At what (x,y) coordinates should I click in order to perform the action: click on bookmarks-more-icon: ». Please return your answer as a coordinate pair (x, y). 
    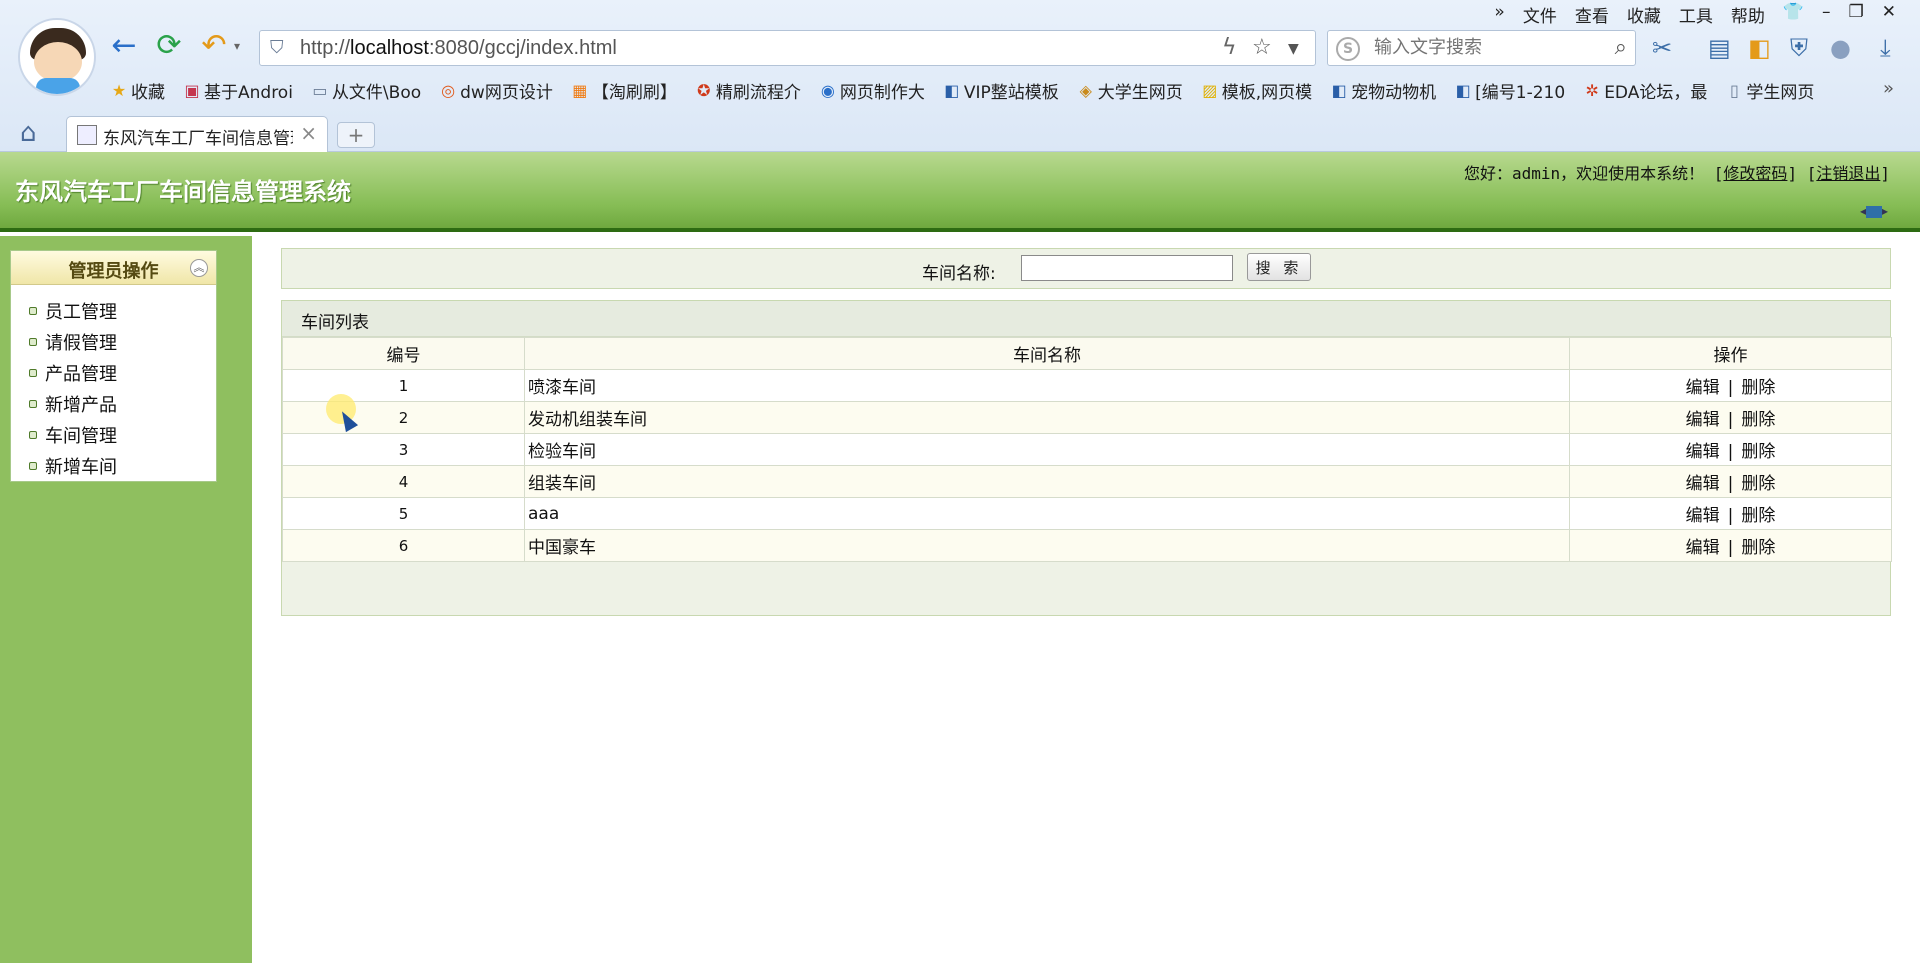
    Looking at the image, I should click on (1888, 88).